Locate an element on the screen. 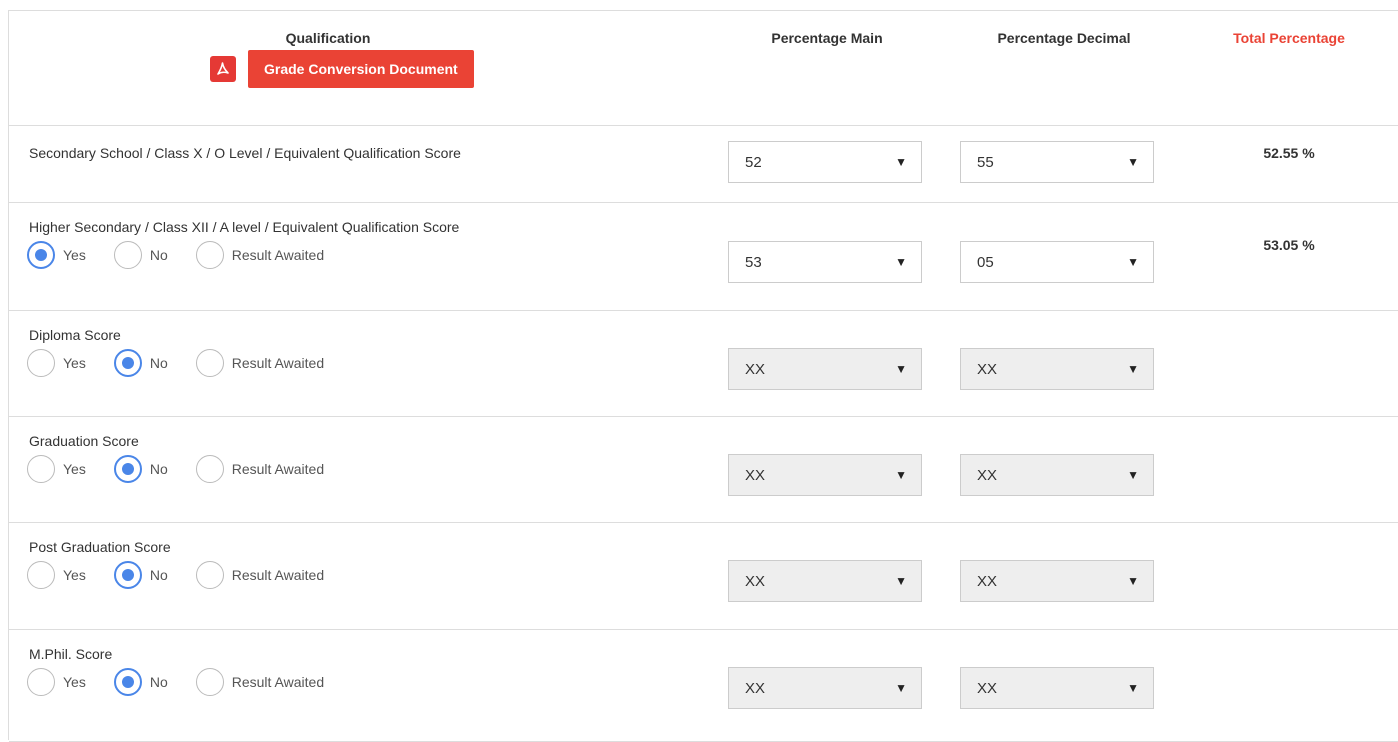 Image resolution: width=1398 pixels, height=742 pixels. grade-conversion-link: Grade Conversion Document is located at coordinates (342, 69).